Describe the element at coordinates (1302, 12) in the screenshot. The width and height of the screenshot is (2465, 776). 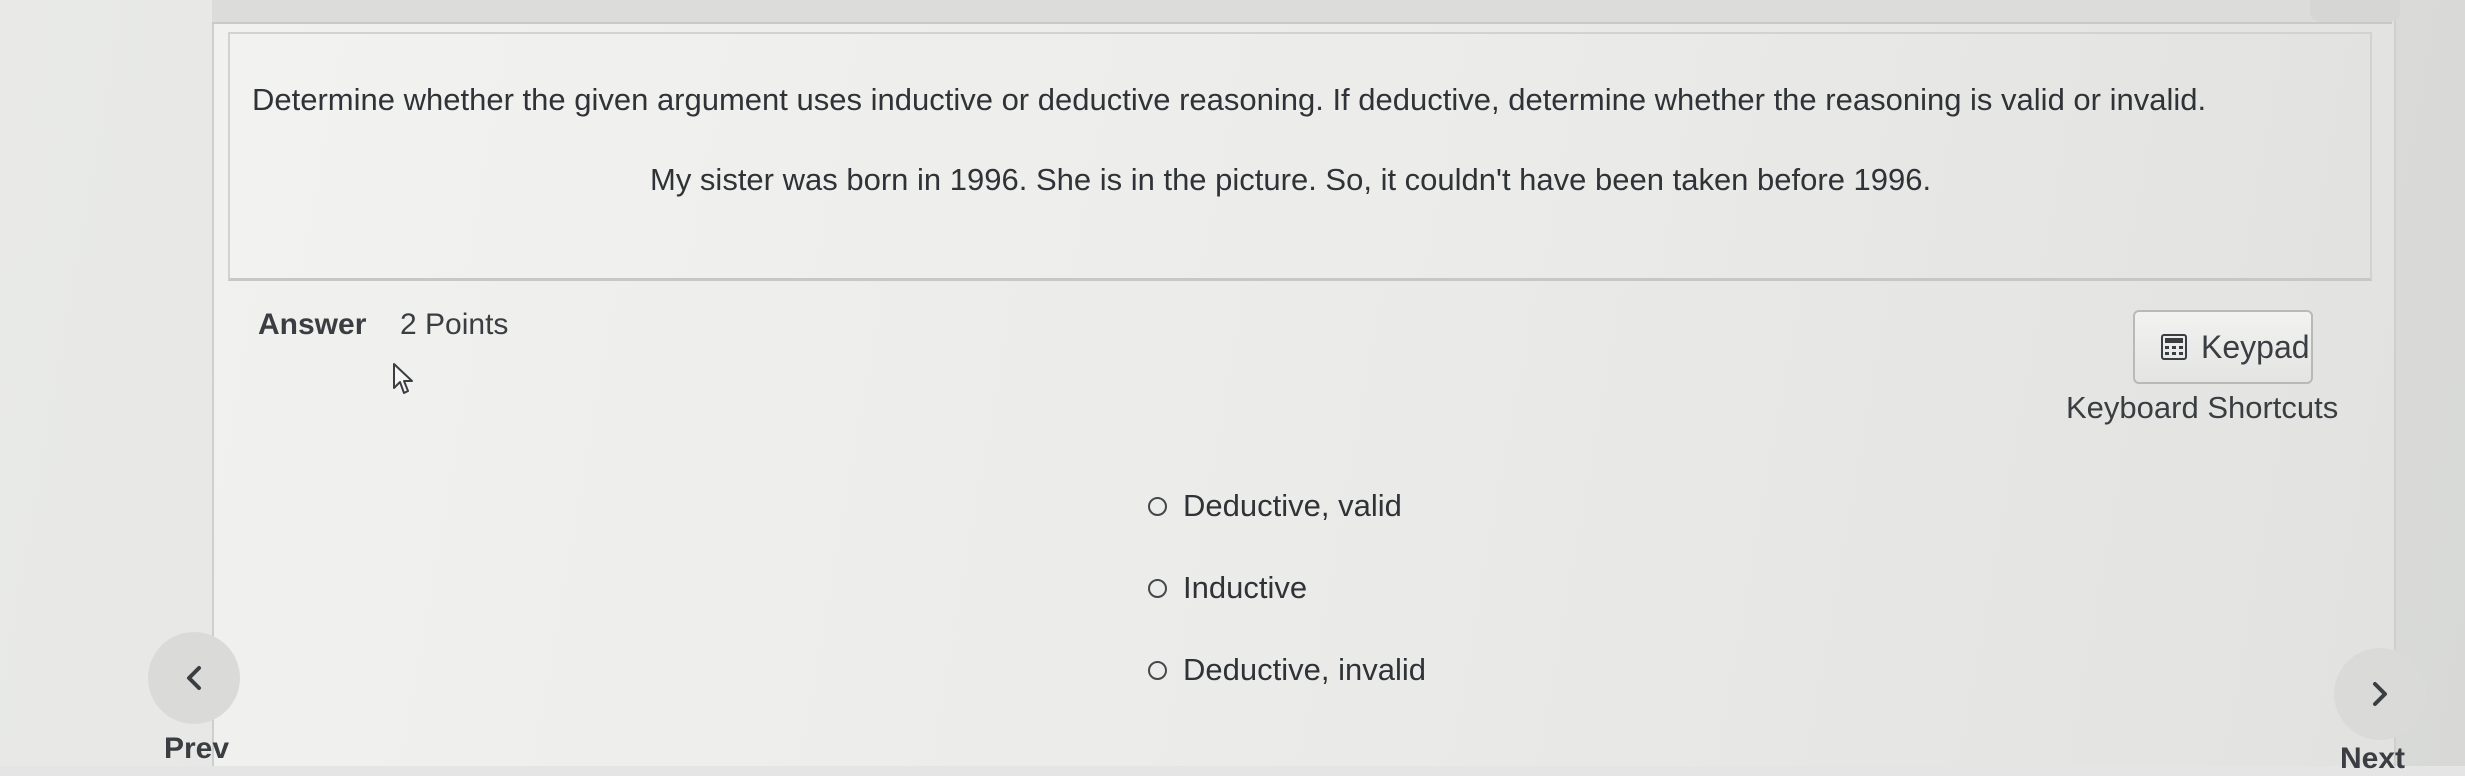
I see `top-strip` at that location.